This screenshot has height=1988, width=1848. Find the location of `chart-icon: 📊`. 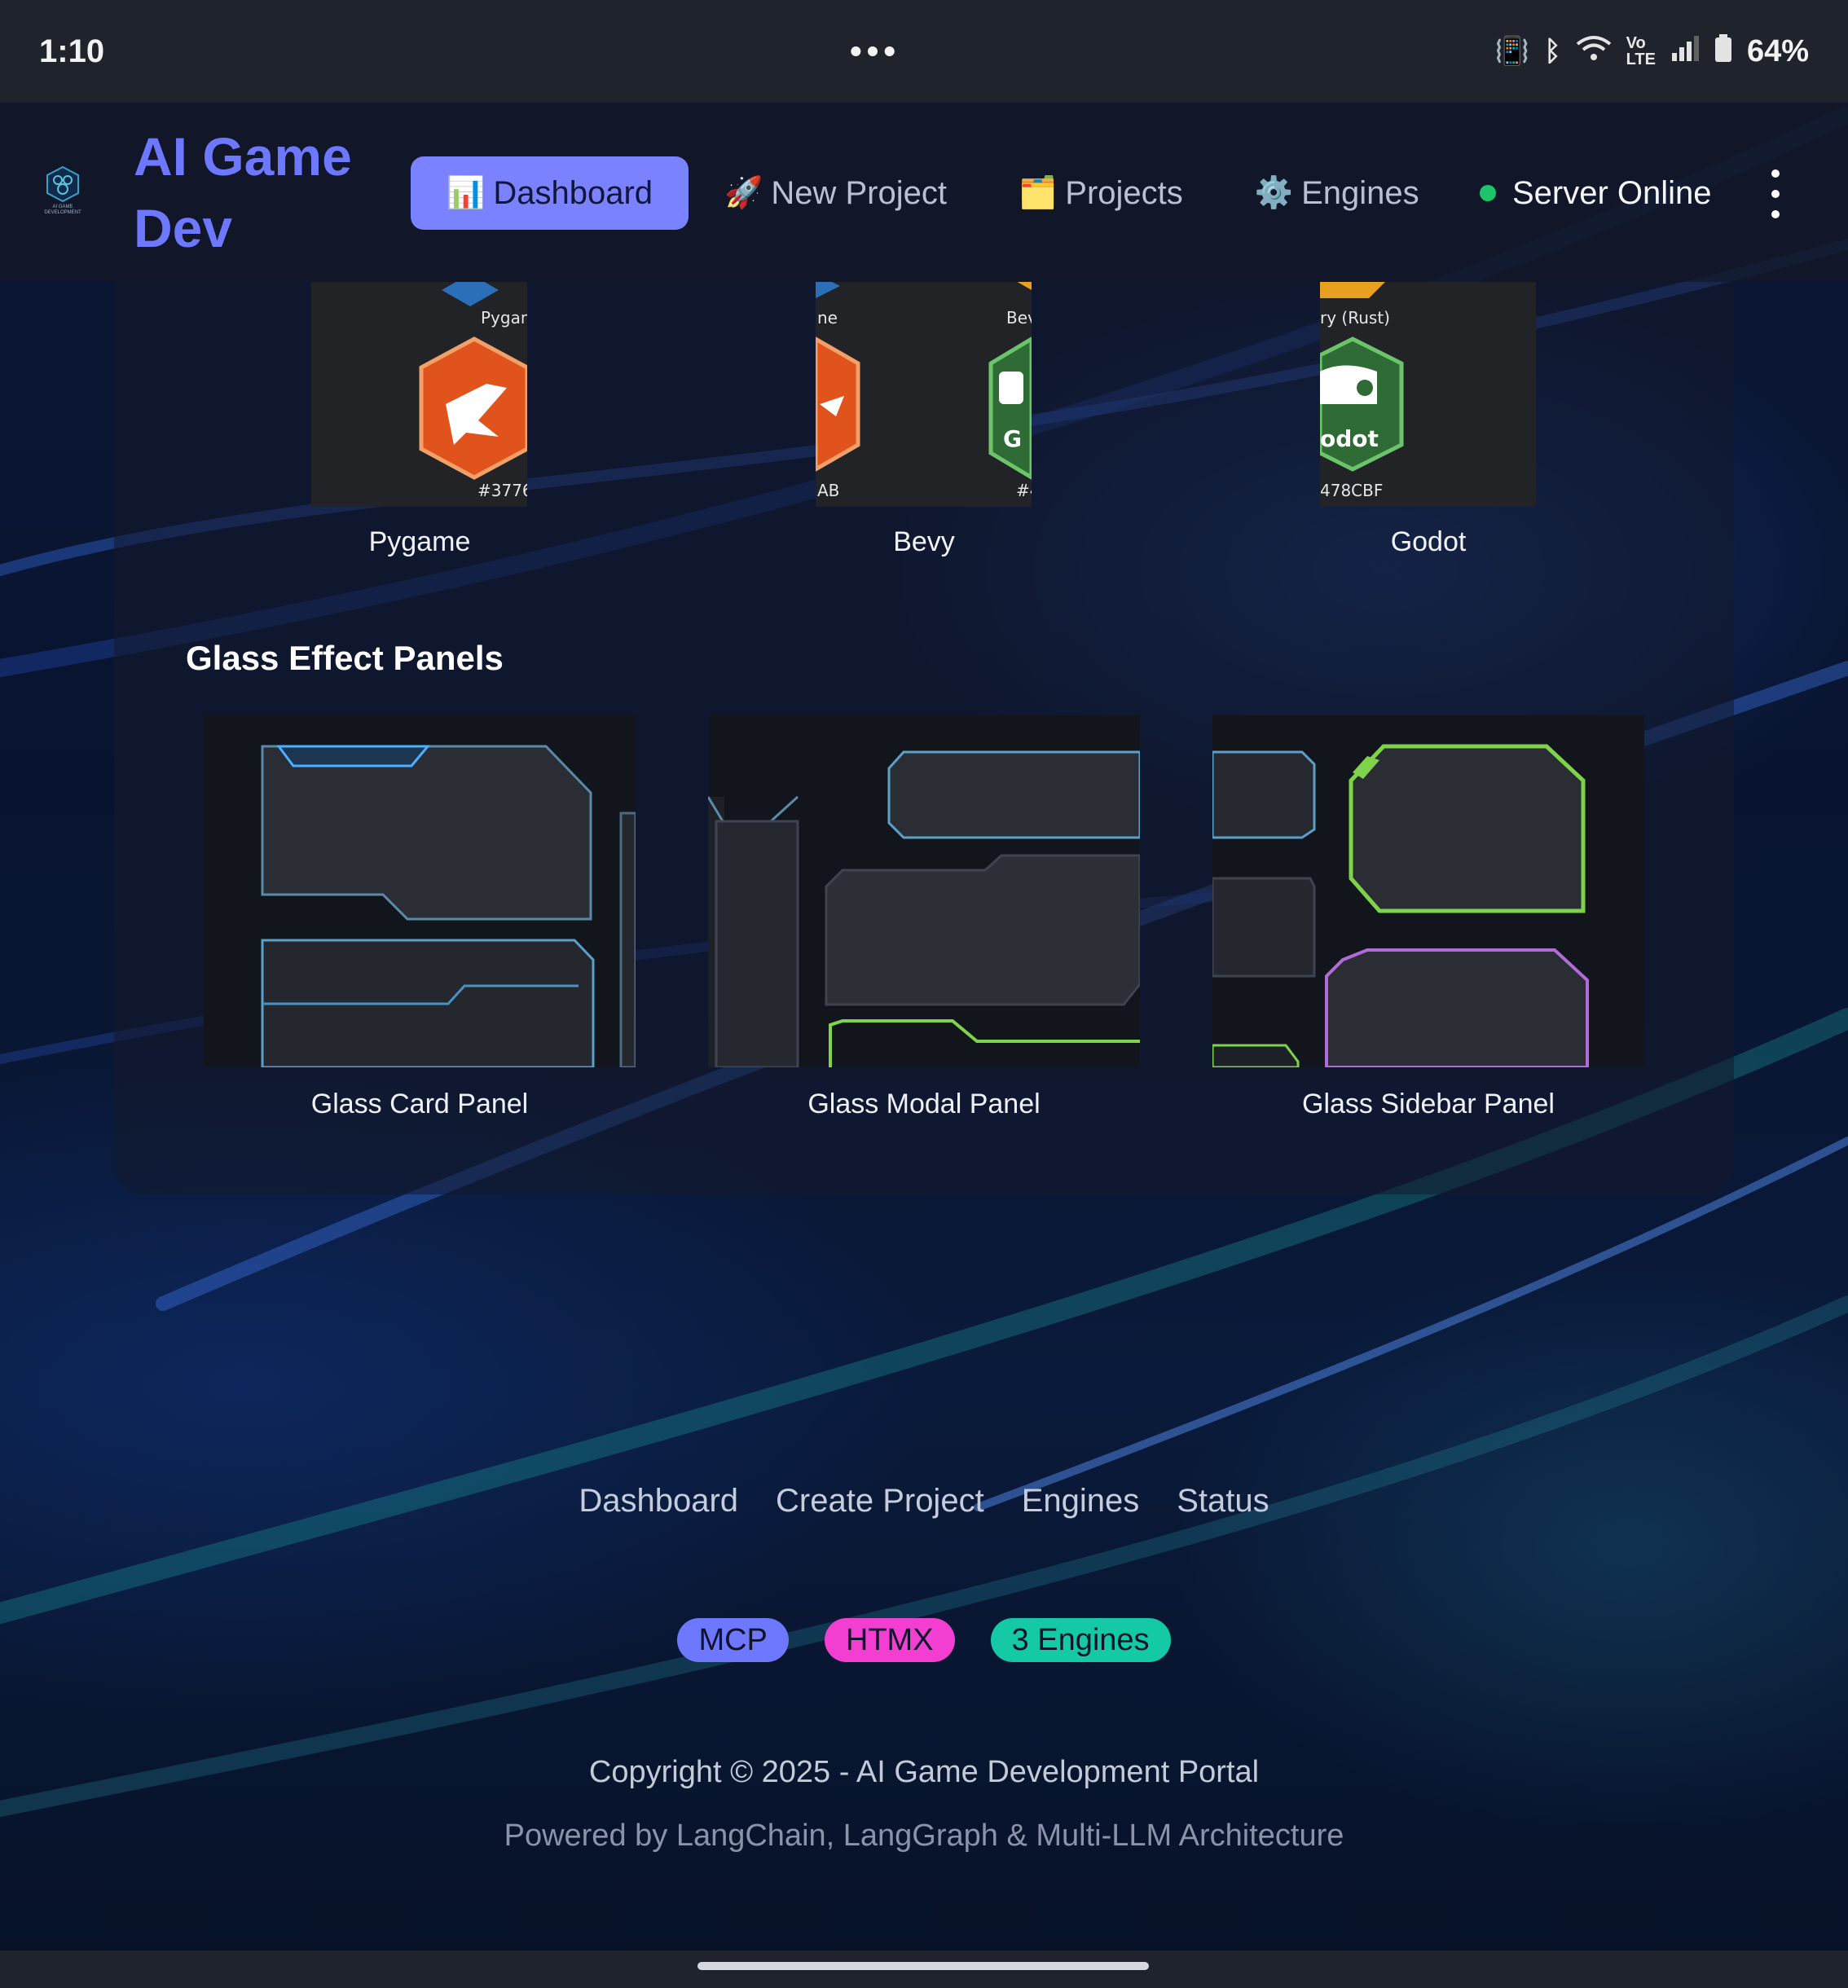

chart-icon: 📊 is located at coordinates (466, 193).